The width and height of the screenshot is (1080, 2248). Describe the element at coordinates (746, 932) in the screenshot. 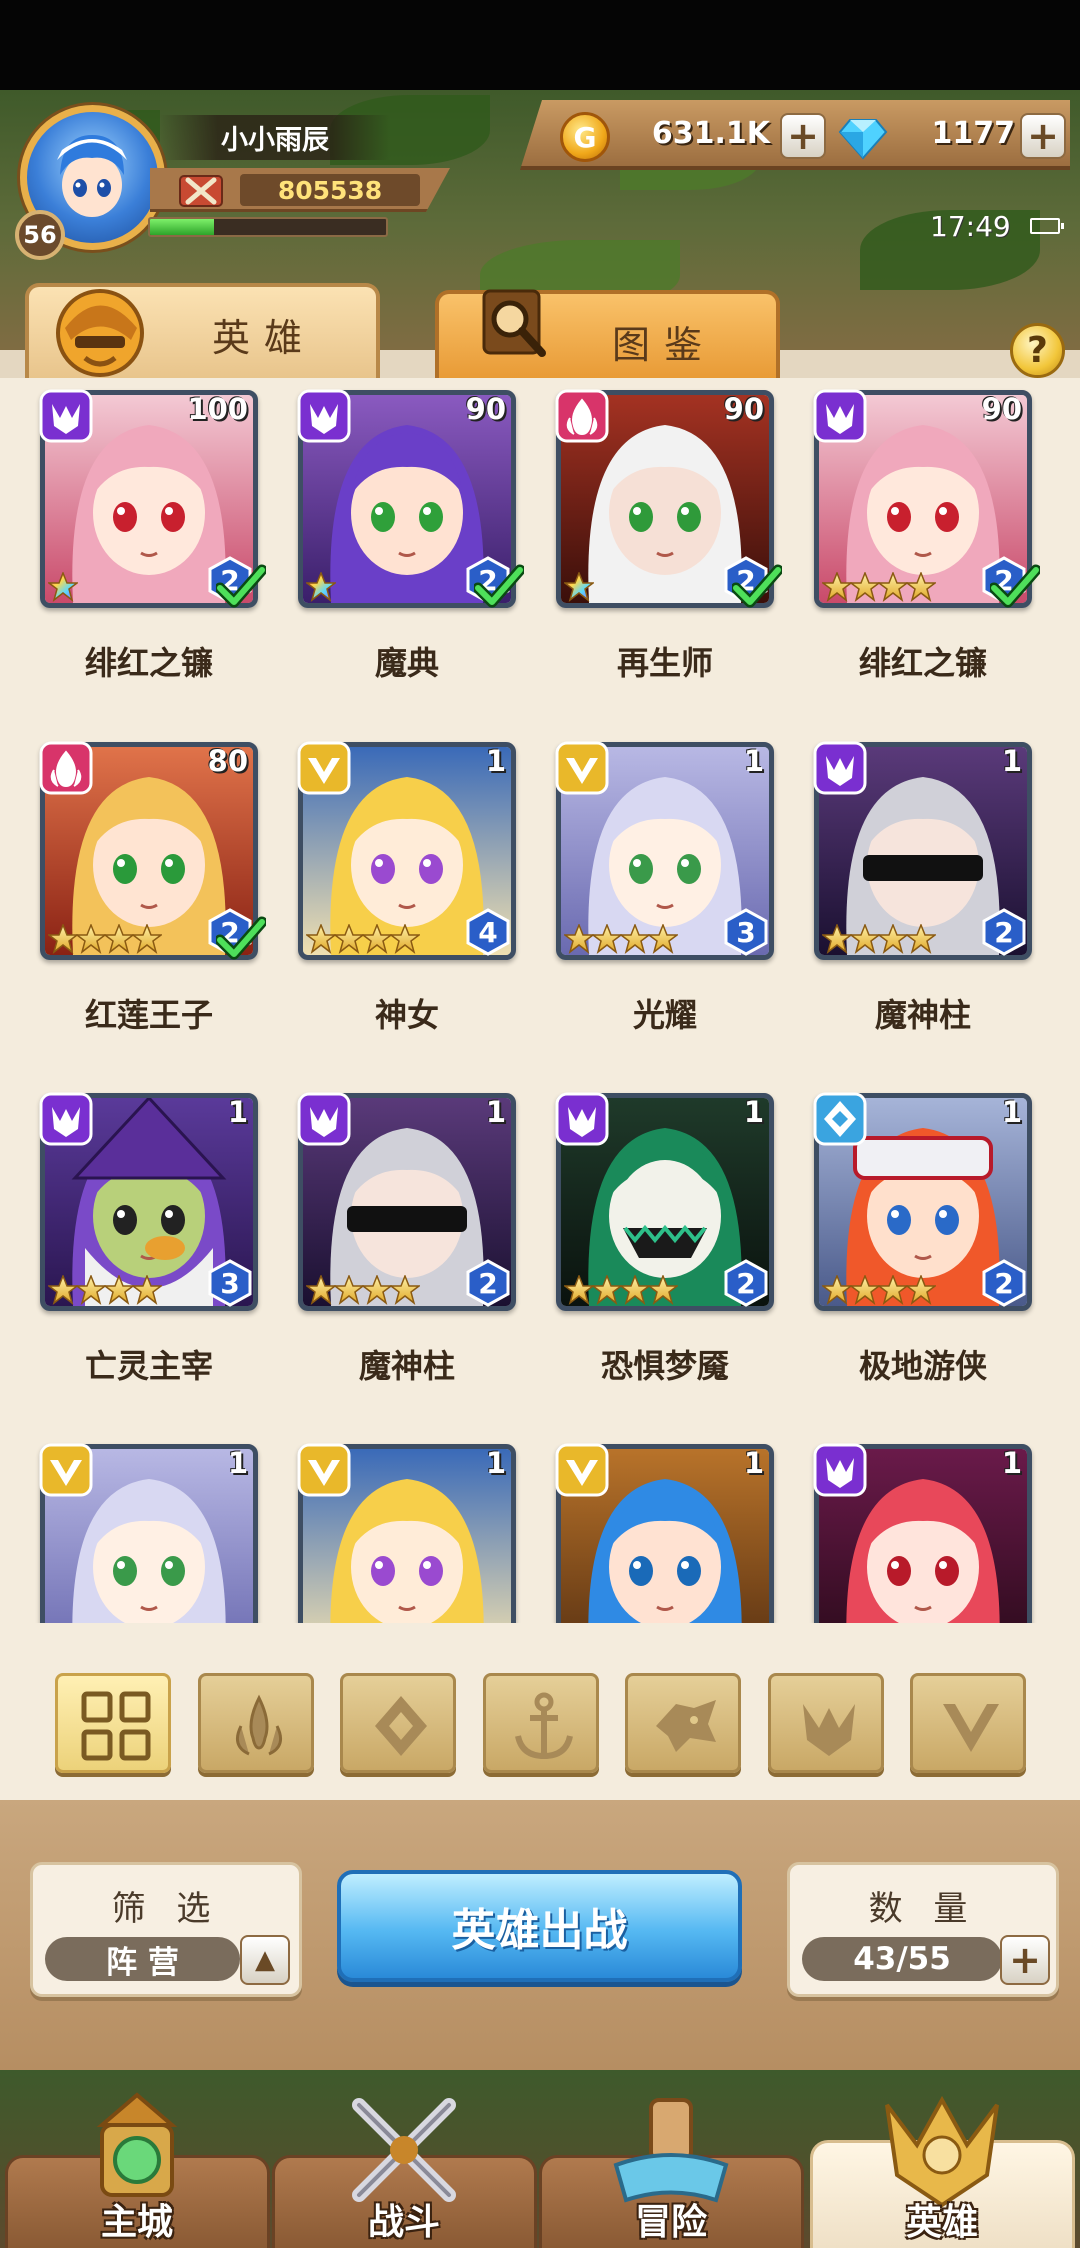

I see `hero-count: 3` at that location.